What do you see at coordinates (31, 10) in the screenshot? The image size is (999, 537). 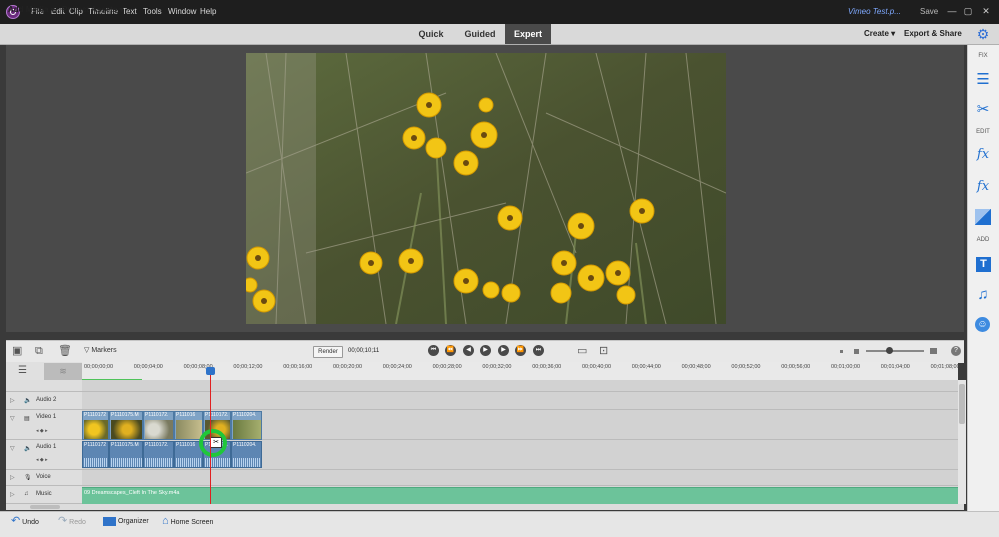 I see `add-media-button: Add Media ▾` at bounding box center [31, 10].